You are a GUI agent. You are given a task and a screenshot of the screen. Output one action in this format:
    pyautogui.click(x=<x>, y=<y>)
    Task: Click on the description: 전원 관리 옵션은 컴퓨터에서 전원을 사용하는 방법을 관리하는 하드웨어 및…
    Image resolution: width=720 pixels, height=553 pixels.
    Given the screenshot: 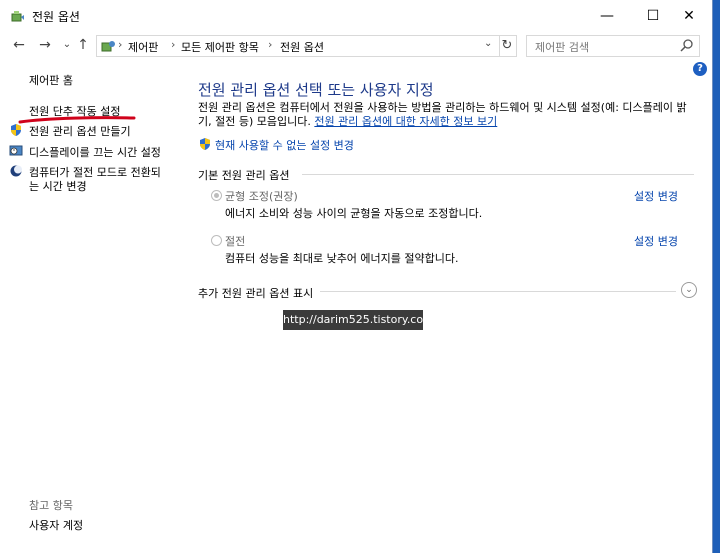 What is the action you would take?
    pyautogui.click(x=448, y=115)
    